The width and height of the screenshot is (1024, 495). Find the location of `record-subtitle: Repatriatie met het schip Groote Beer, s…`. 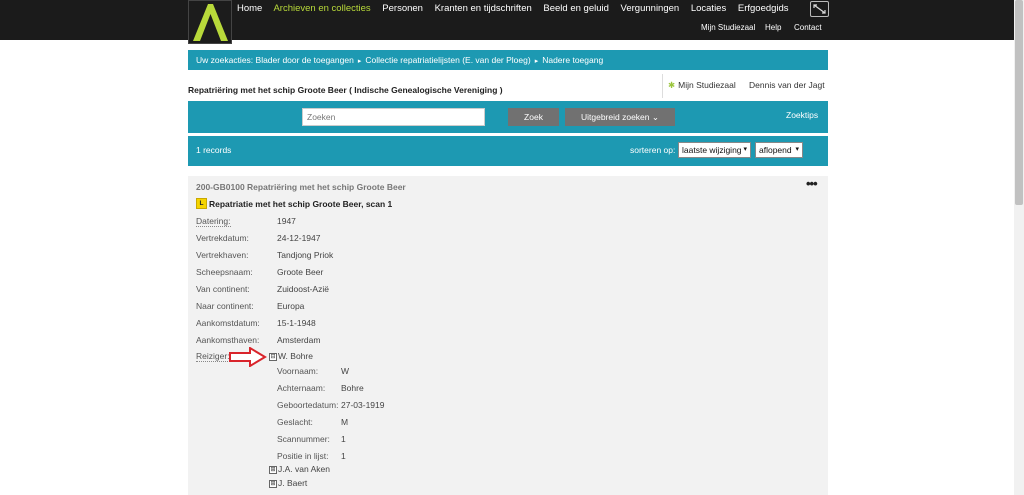

record-subtitle: Repatriatie met het schip Groote Beer, s… is located at coordinates (300, 204).